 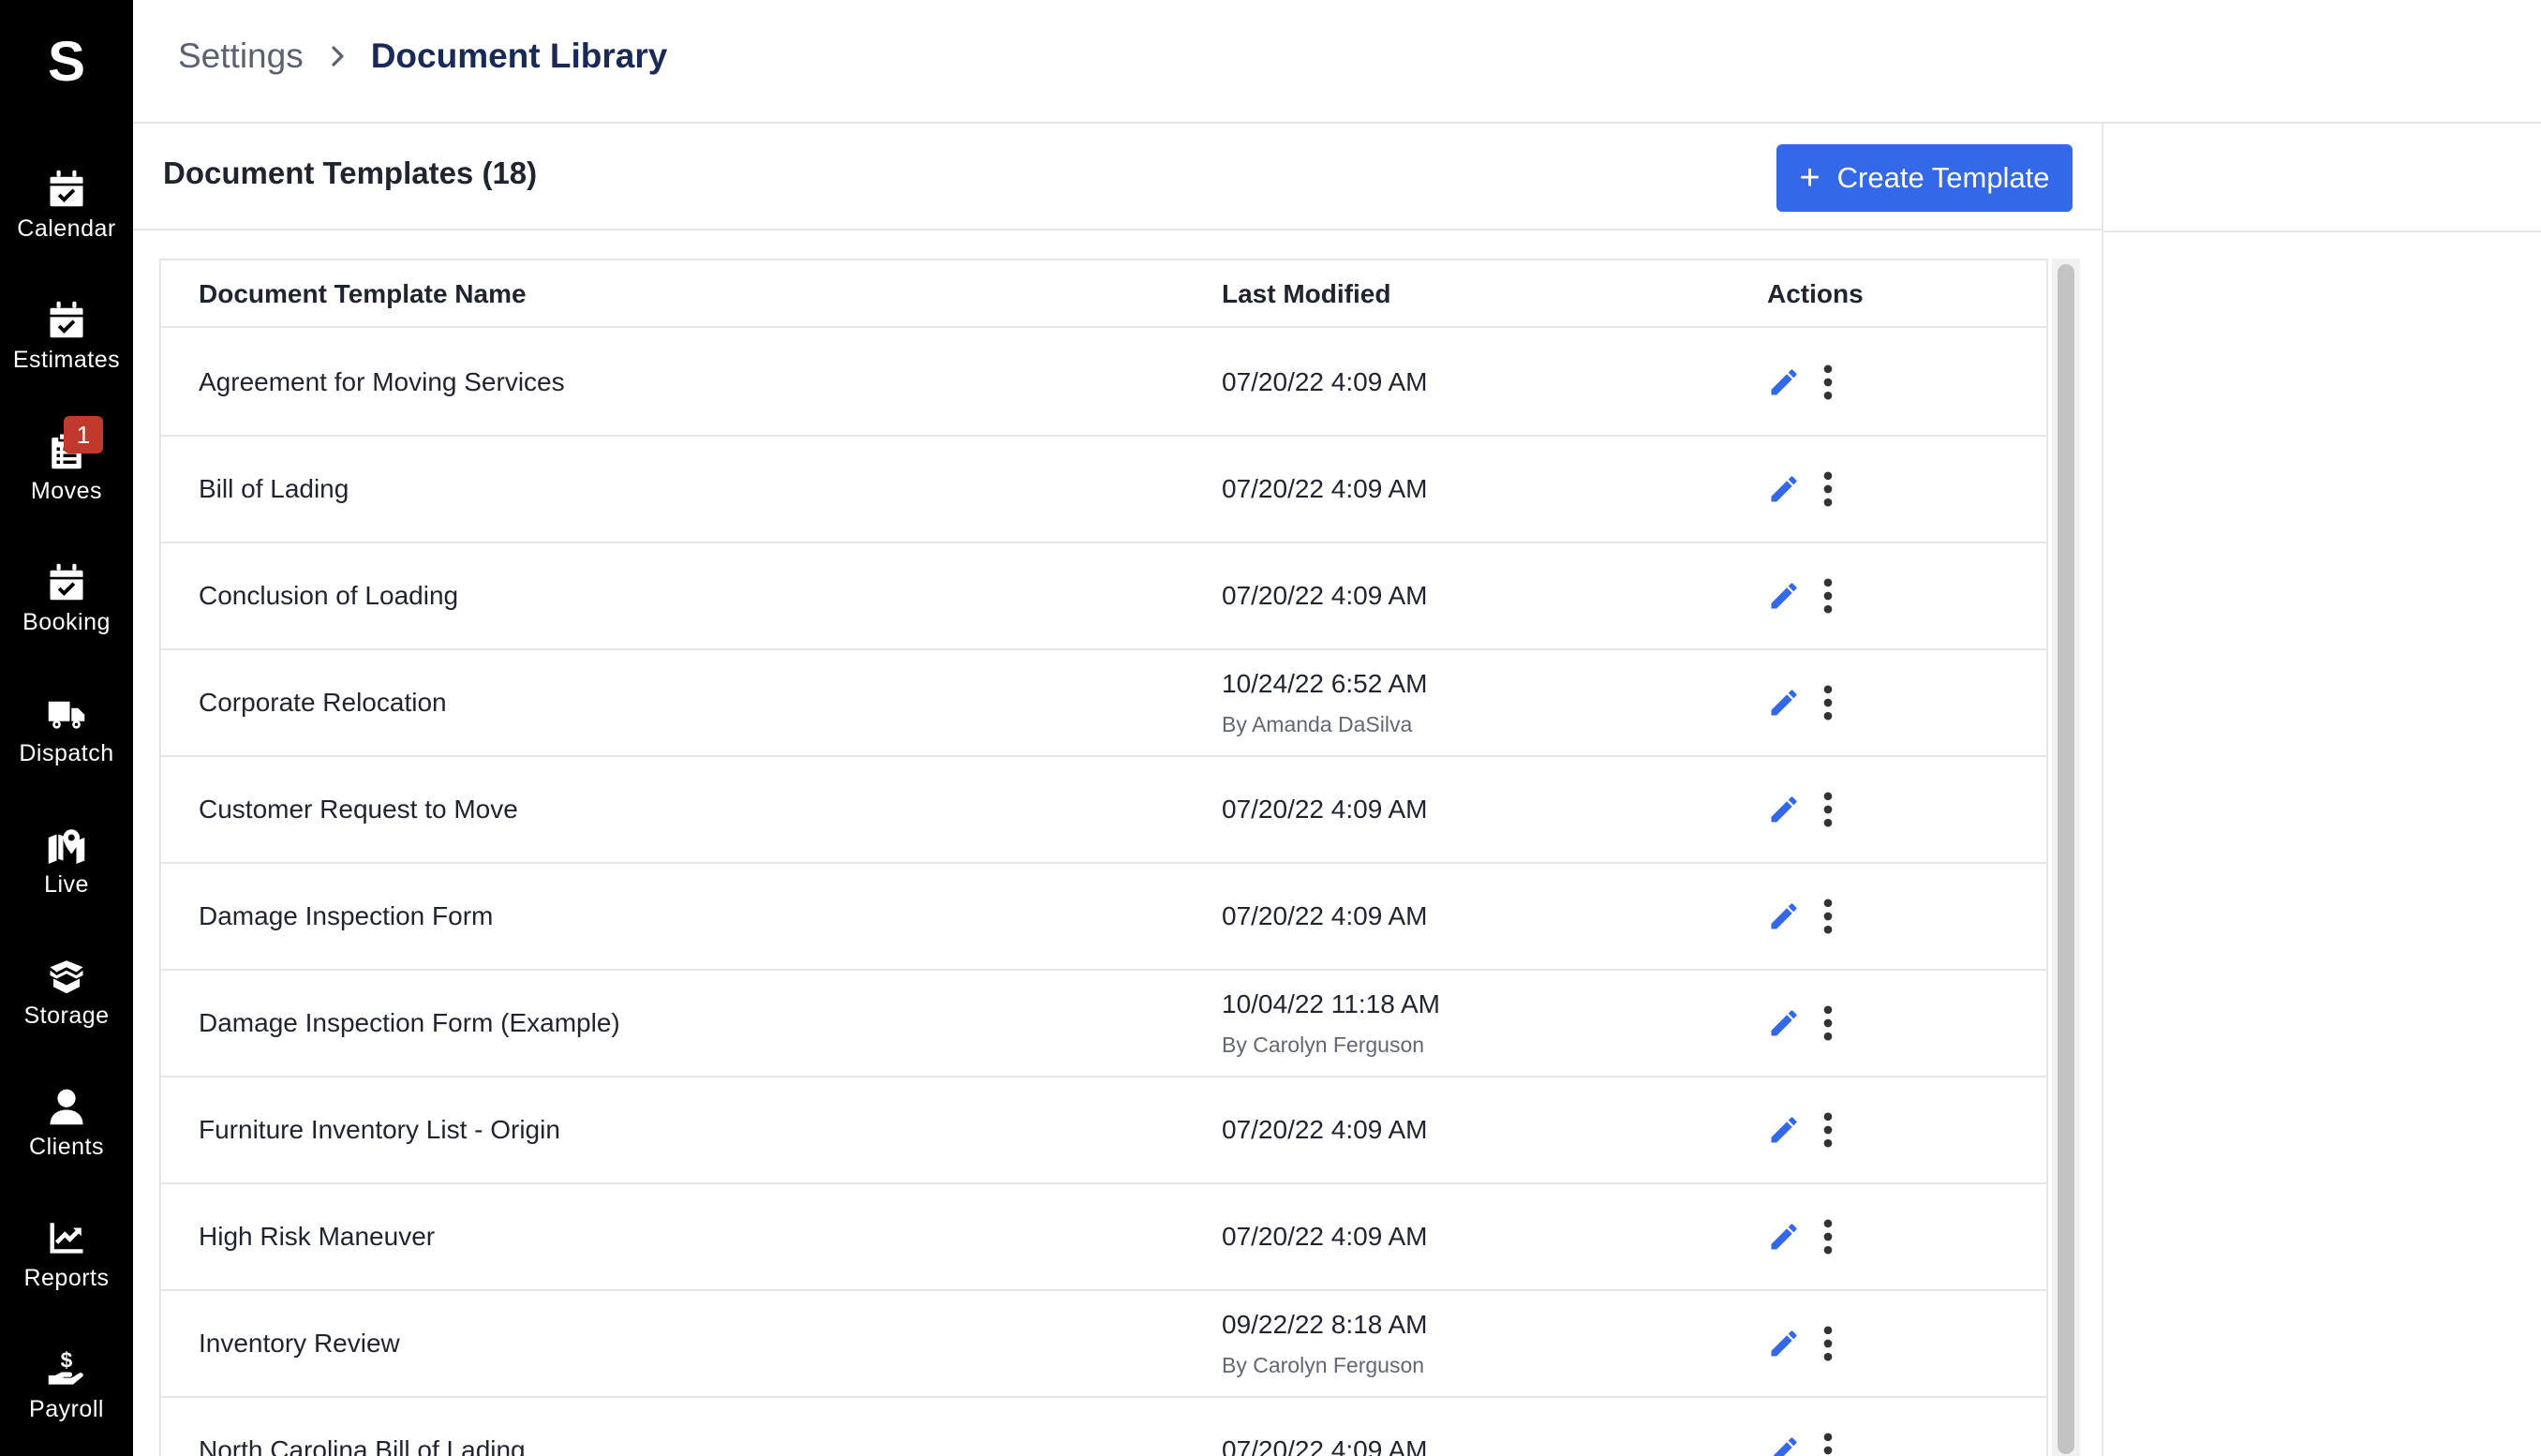 I want to click on template-name: Customer Request to Move, so click(x=359, y=810).